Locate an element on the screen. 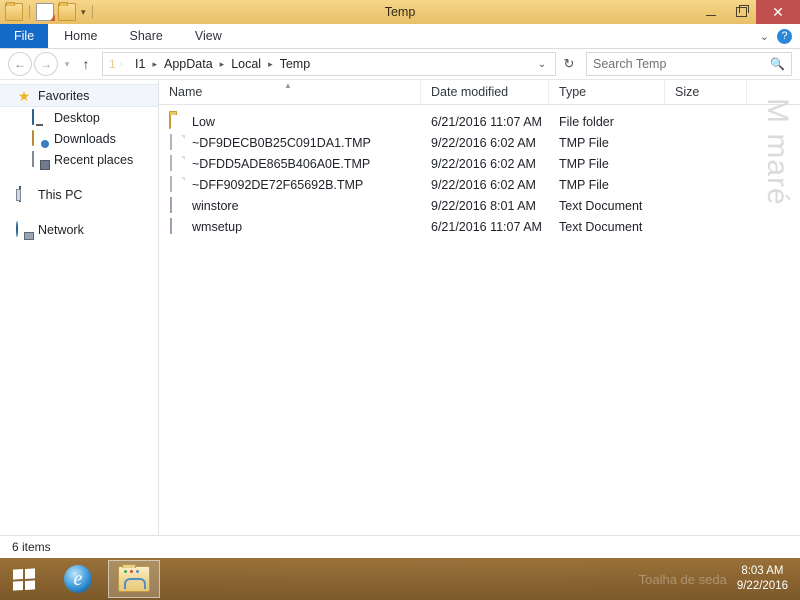 This screenshot has width=800, height=600. file-name: wmsetup is located at coordinates (217, 226).